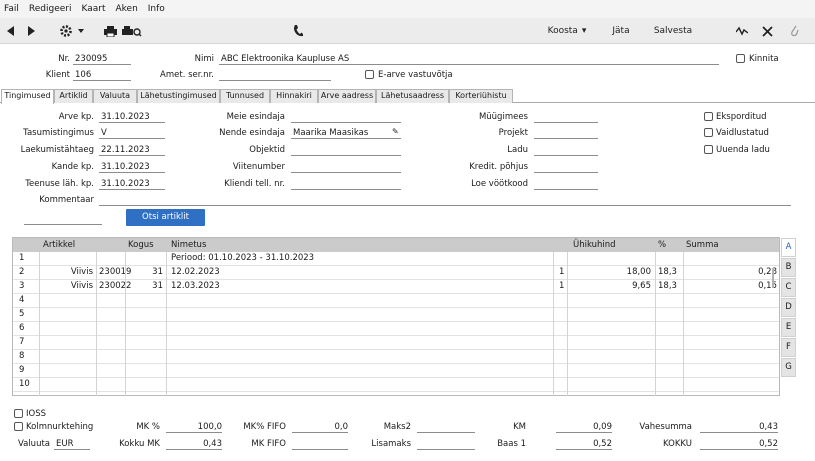  Describe the element at coordinates (739, 444) in the screenshot. I see `kokku-field: 0,52` at that location.